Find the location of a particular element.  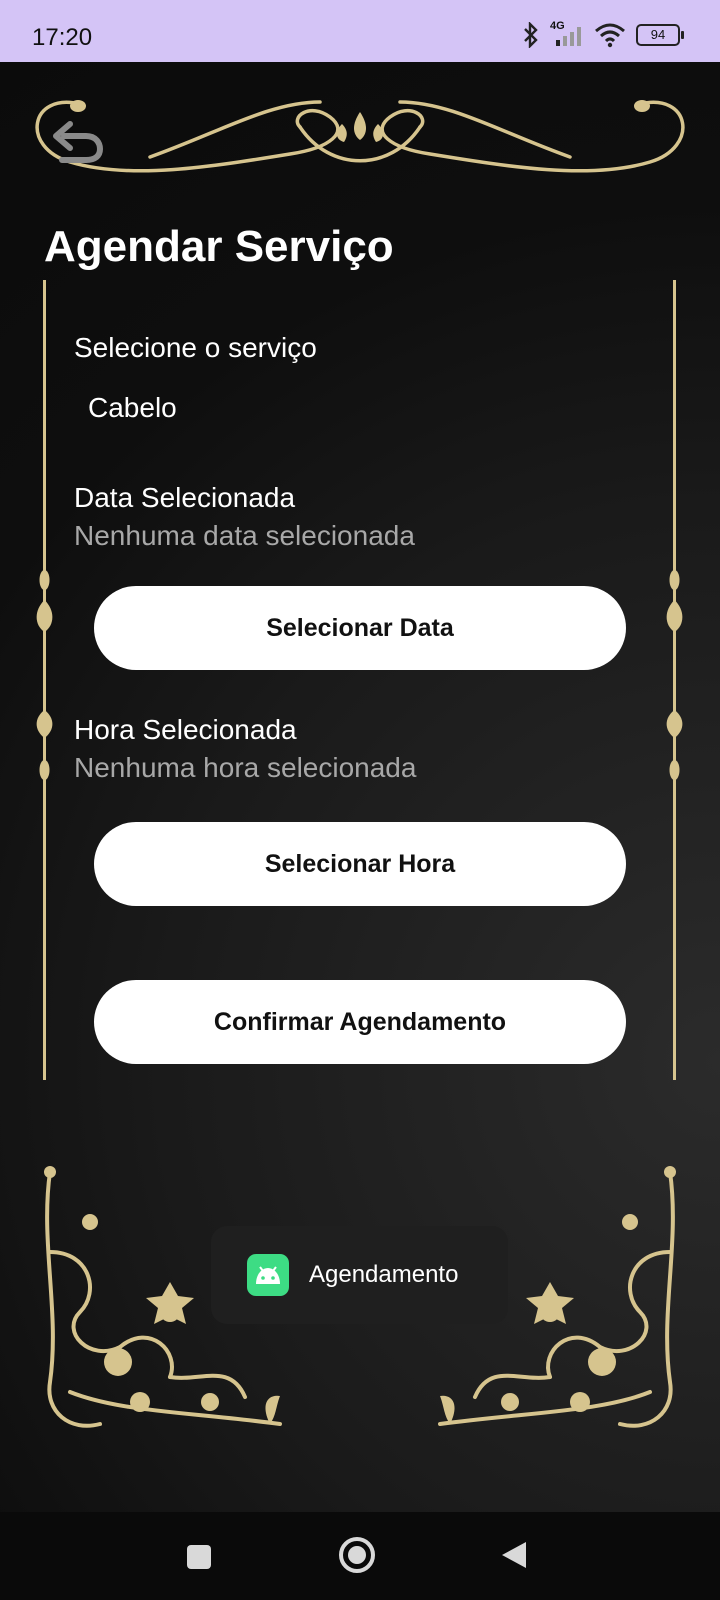

date-label: Data Selecionada is located at coordinates (185, 497).